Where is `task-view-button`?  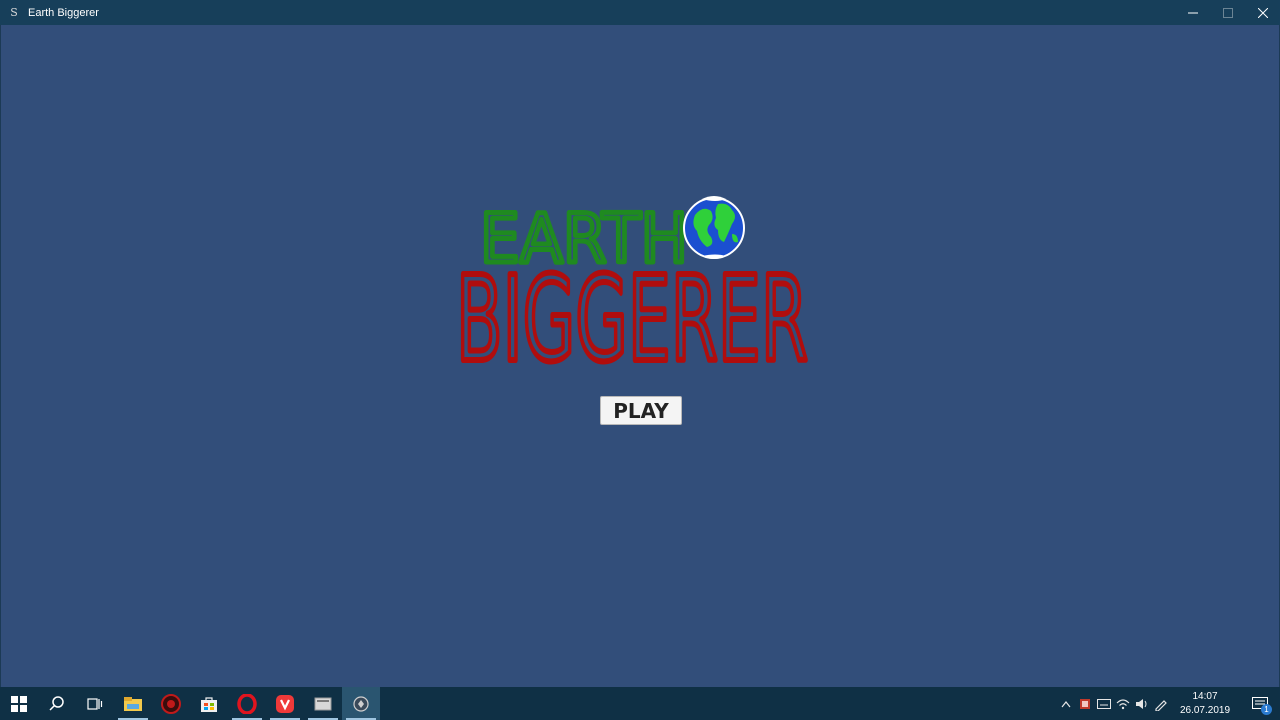 task-view-button is located at coordinates (95, 703).